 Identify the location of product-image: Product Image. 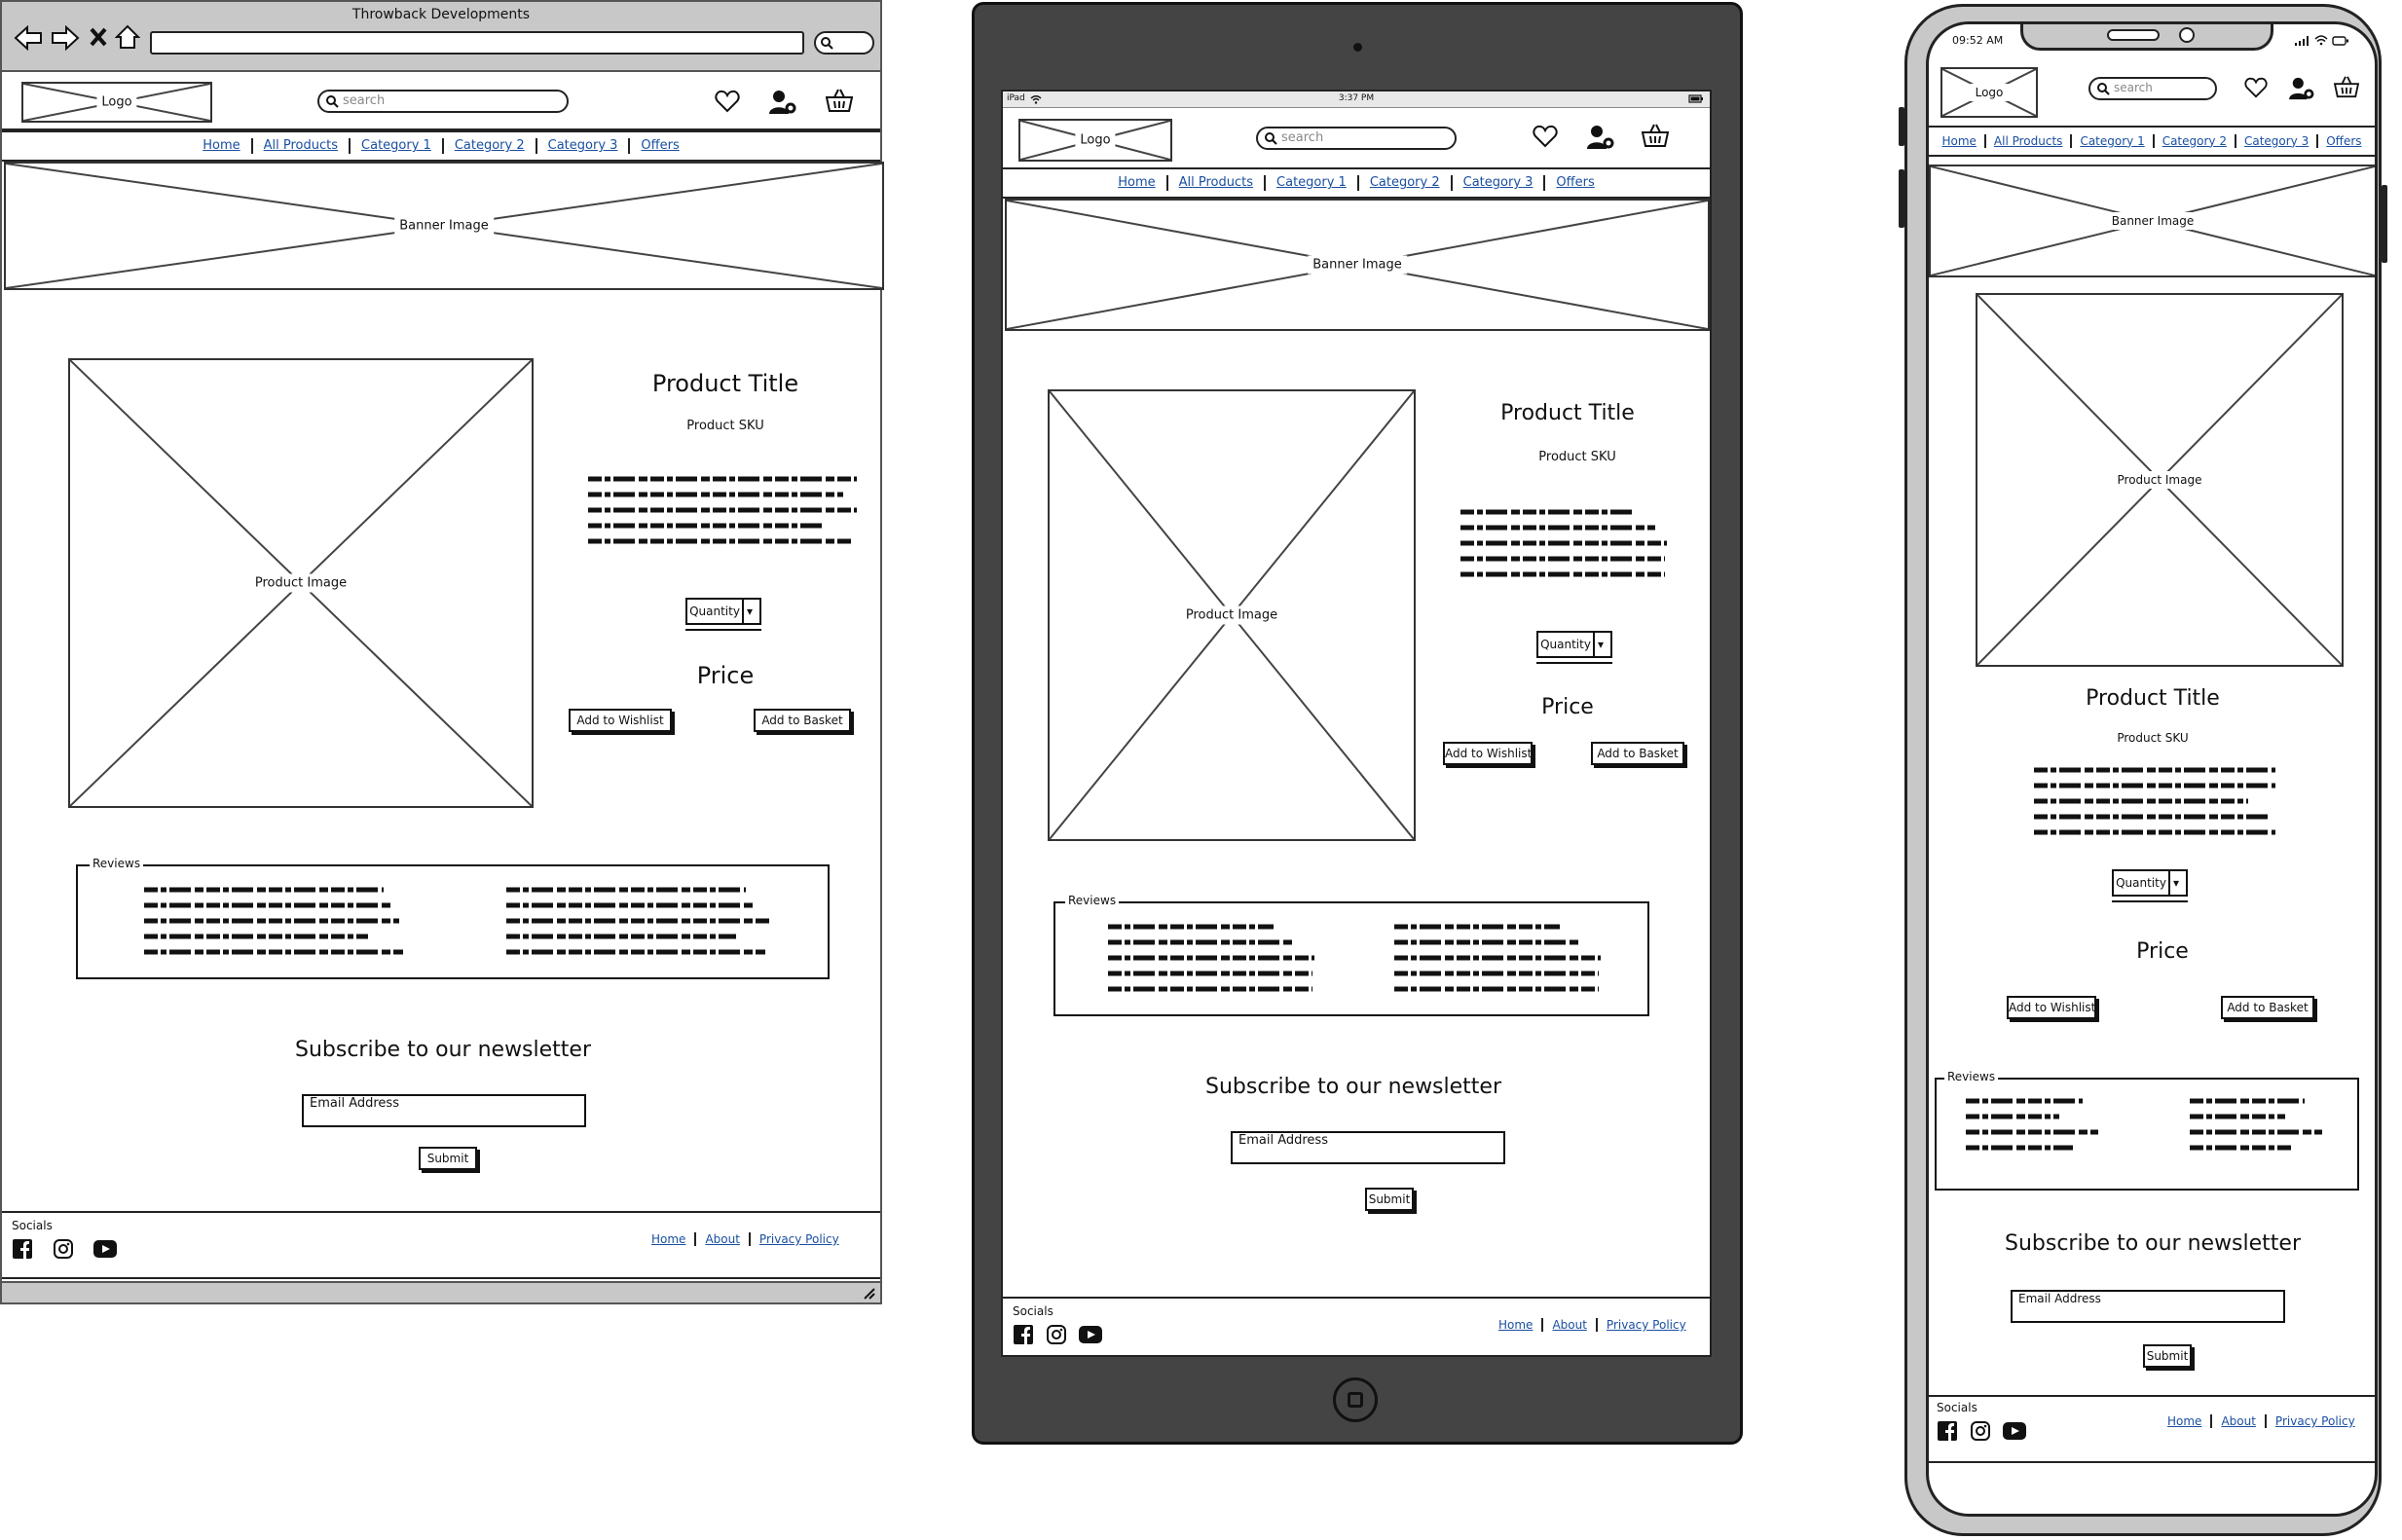
(301, 583).